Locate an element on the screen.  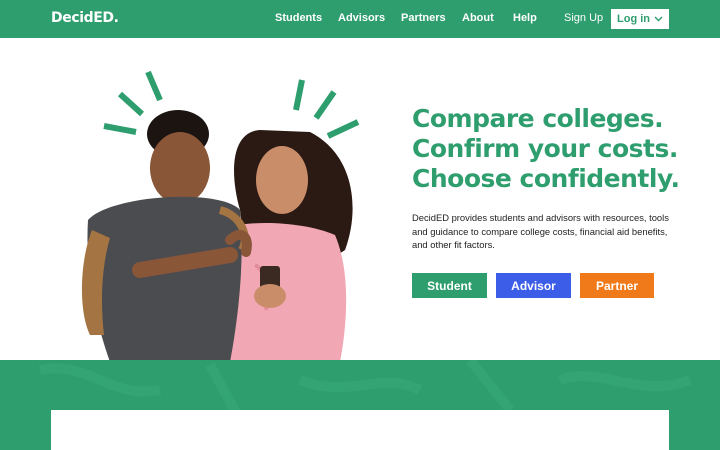
login-label: Log in is located at coordinates (633, 19).